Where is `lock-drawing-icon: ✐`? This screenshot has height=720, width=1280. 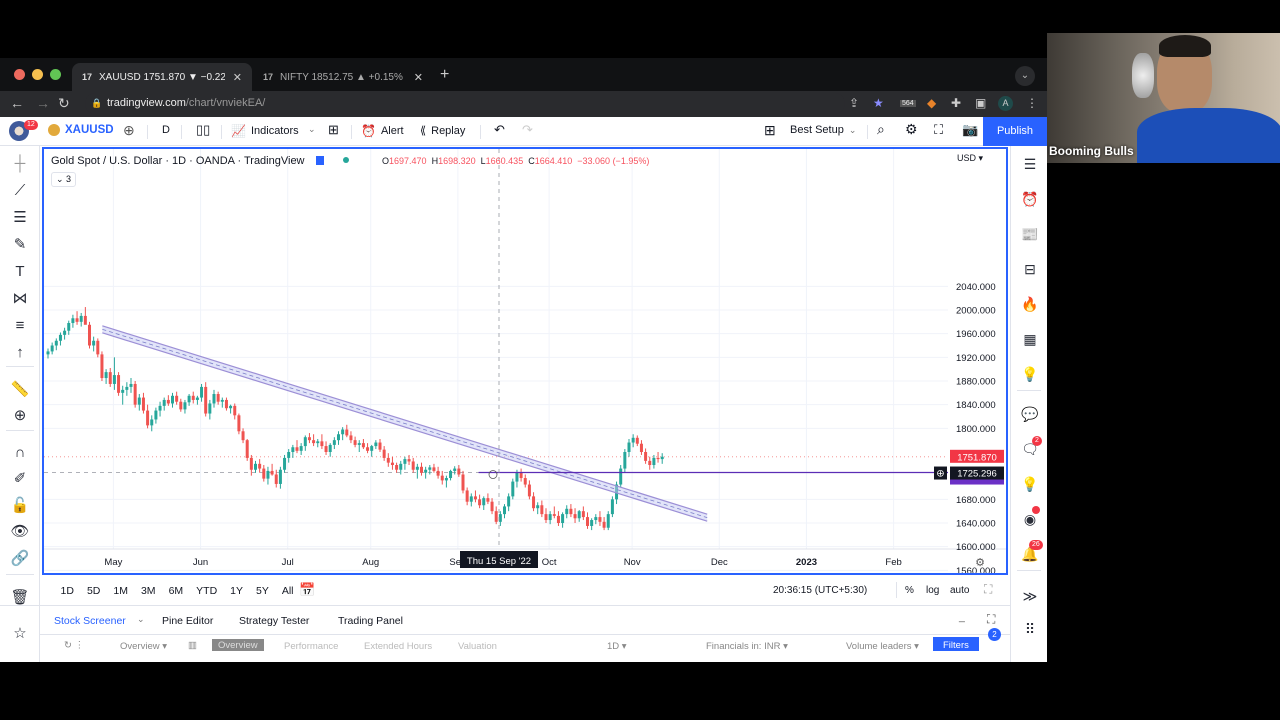 lock-drawing-icon: ✐ is located at coordinates (20, 479).